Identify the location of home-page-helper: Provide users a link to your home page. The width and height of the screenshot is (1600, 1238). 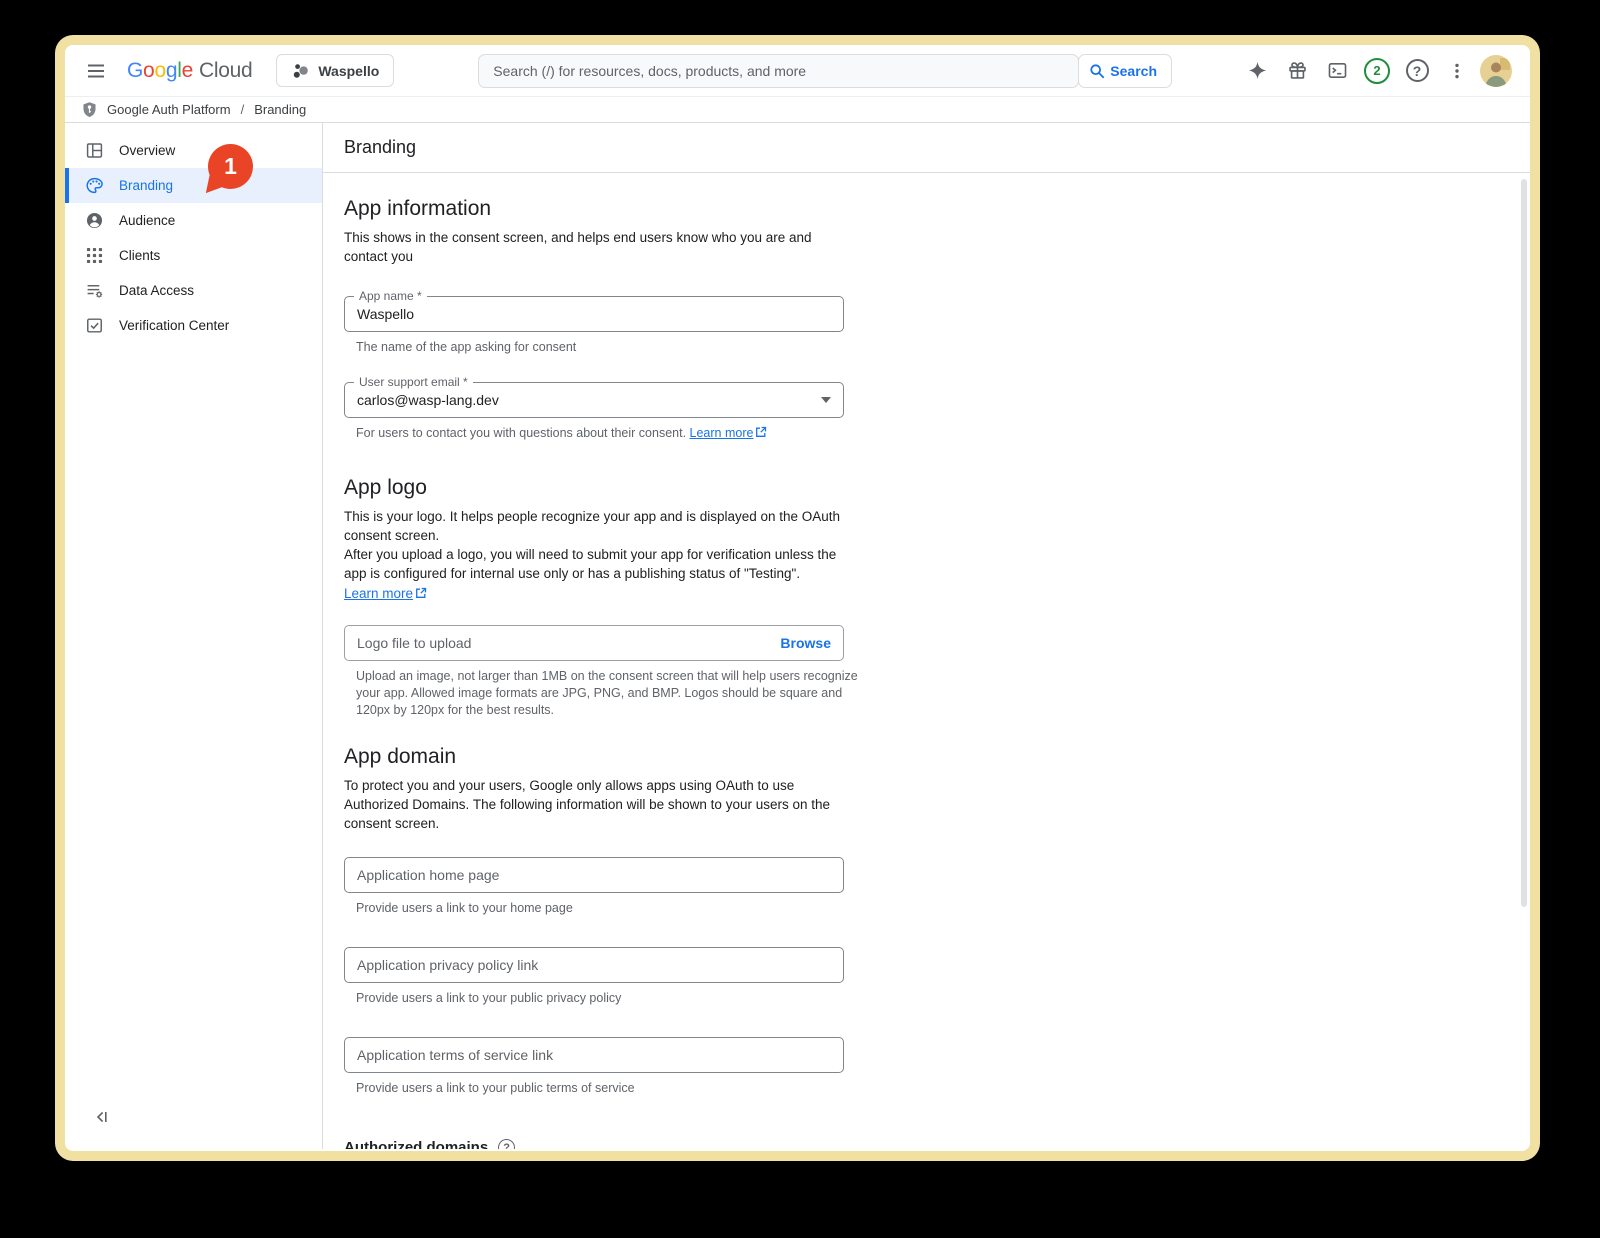
(464, 908).